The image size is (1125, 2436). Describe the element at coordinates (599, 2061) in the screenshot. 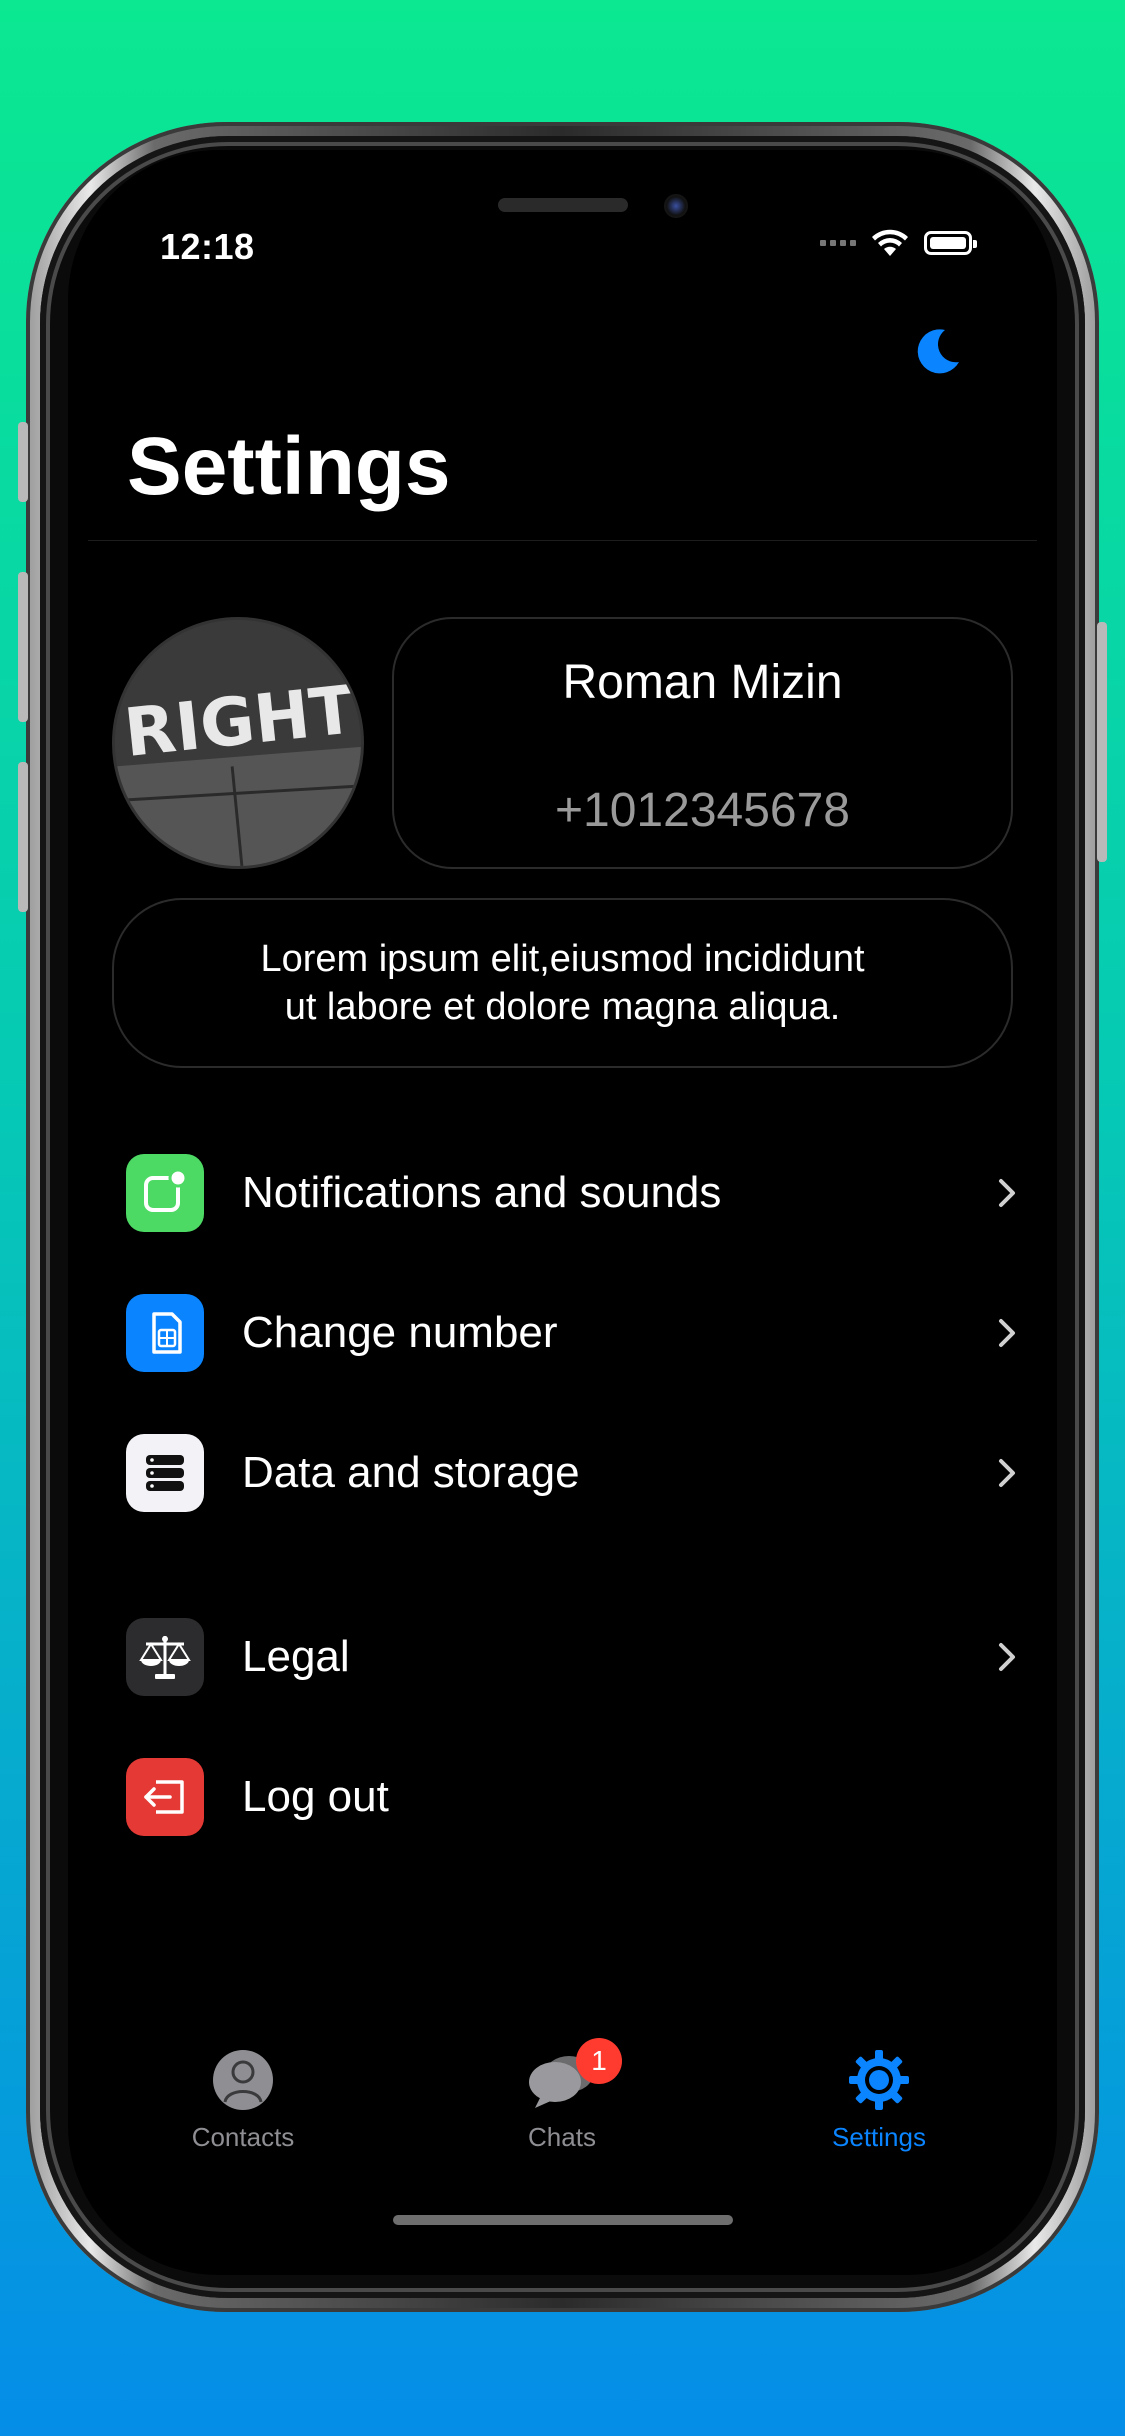

I see `chats-badge: 1` at that location.